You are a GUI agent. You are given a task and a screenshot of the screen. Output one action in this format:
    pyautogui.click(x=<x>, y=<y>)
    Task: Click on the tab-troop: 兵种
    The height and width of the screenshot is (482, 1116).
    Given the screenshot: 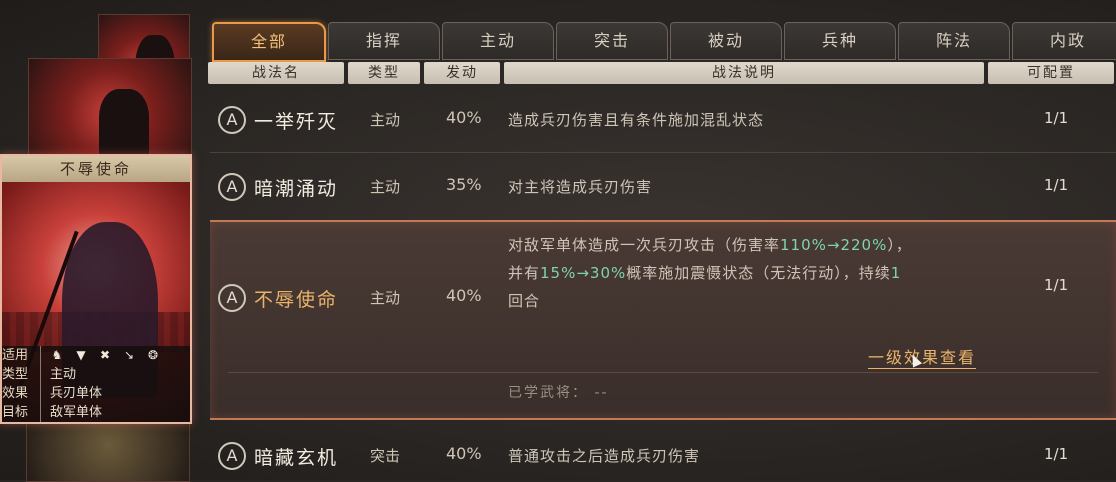 What is the action you would take?
    pyautogui.click(x=840, y=41)
    